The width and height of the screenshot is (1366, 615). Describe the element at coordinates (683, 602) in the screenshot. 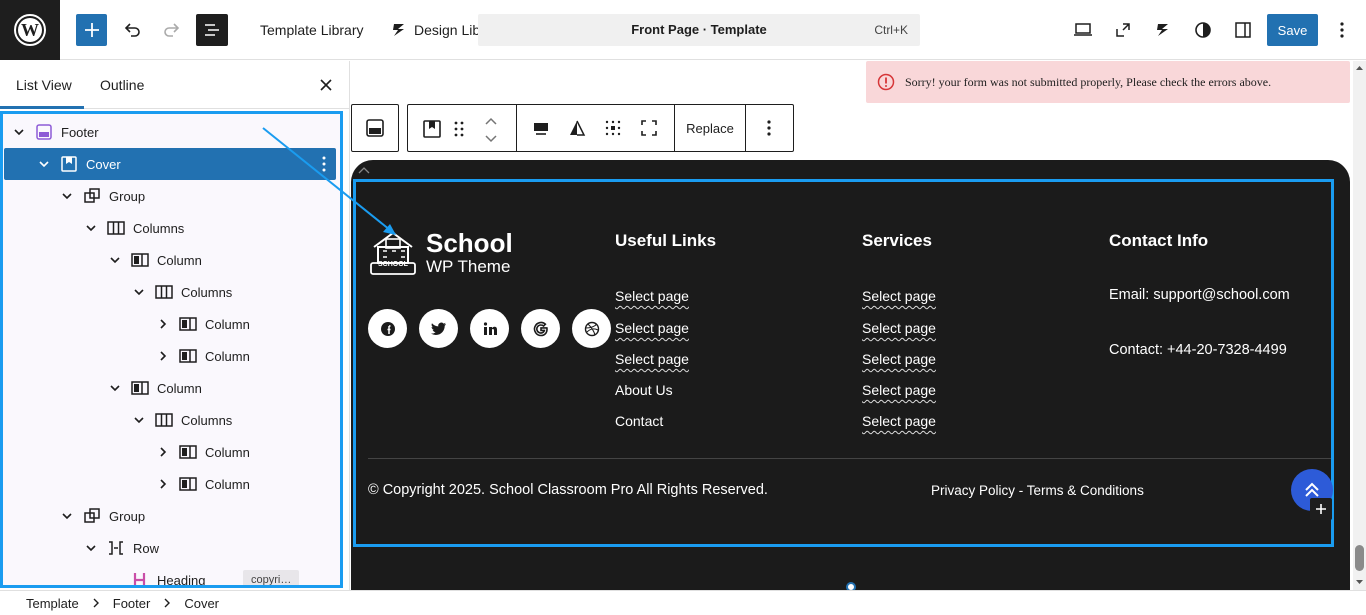

I see `block-breadcrumb: Template Footer Cover` at that location.